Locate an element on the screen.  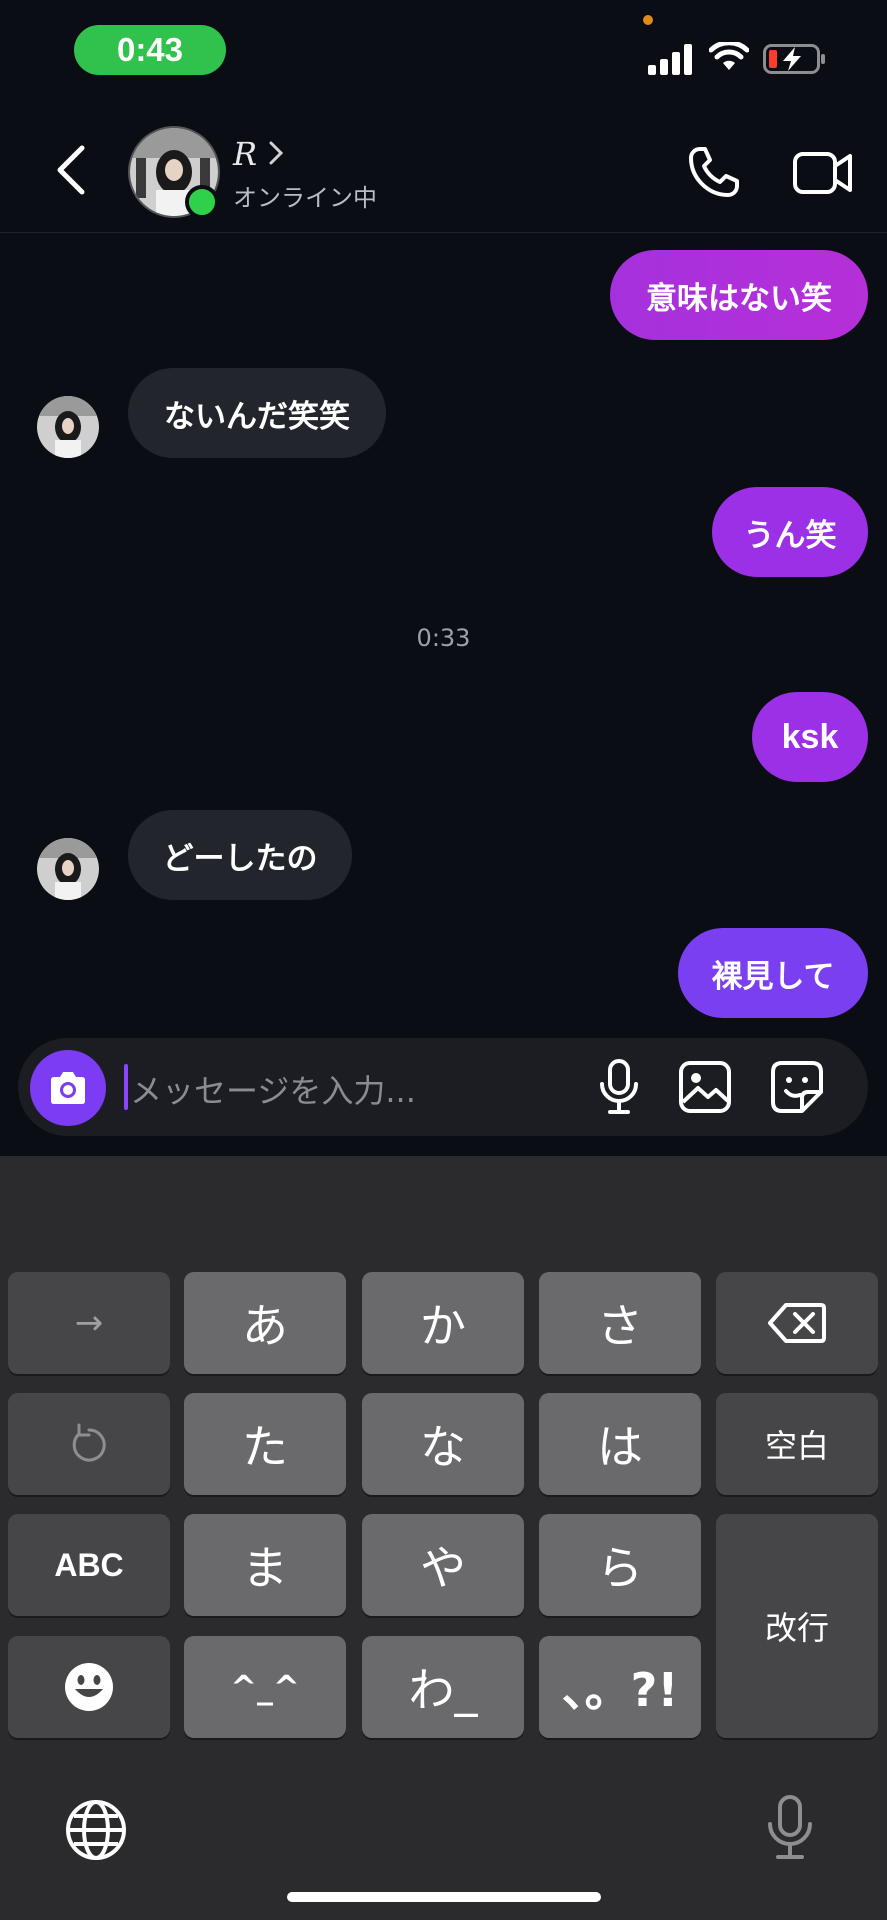
outgoing-message: ksk is located at coordinates (810, 737).